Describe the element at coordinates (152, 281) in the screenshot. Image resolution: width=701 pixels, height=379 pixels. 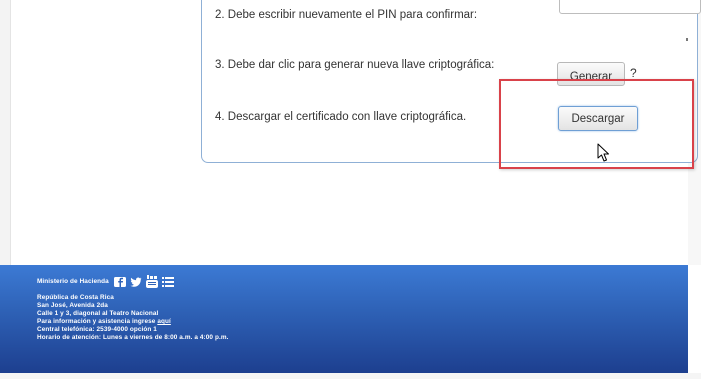
I see `youtube-icon` at that location.